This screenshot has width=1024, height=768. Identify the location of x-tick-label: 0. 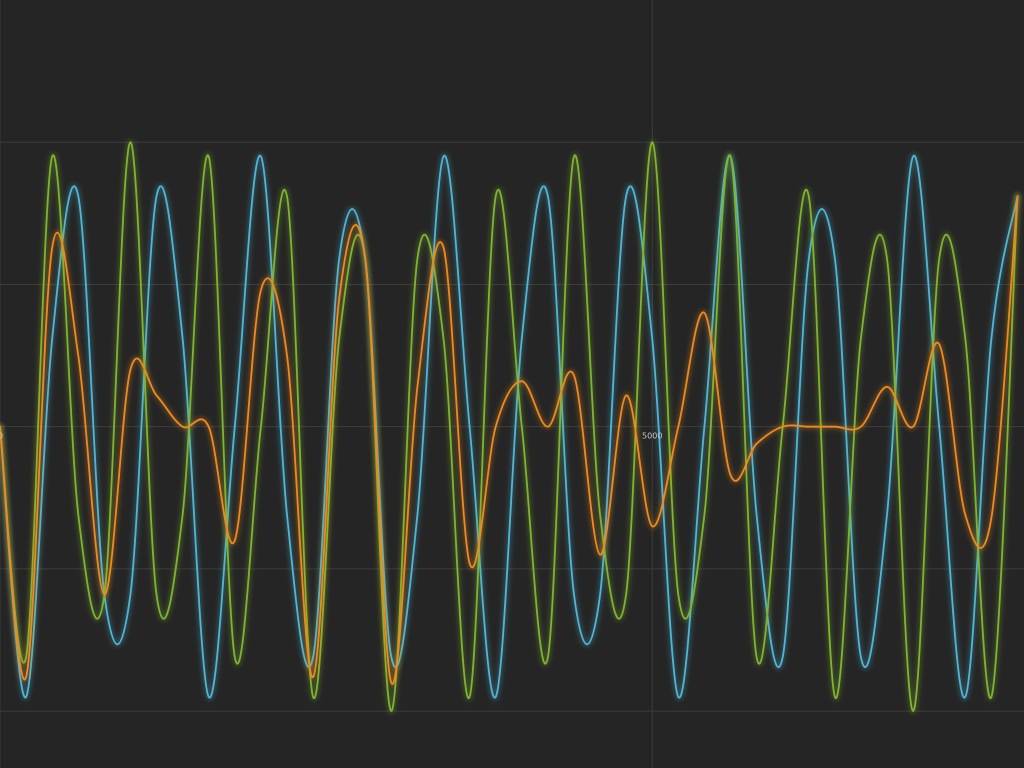
(1, 436).